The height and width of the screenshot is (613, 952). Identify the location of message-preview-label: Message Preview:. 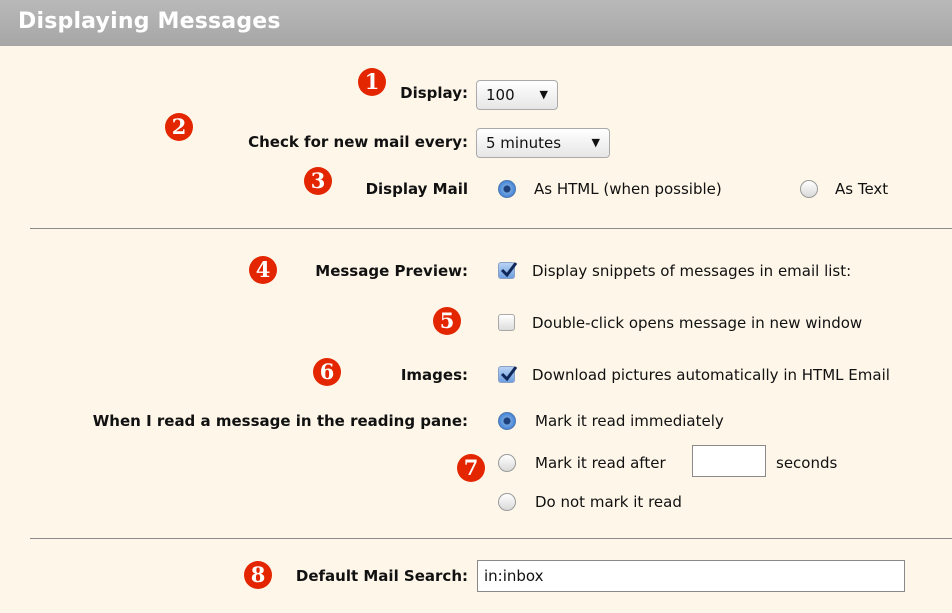
(391, 271).